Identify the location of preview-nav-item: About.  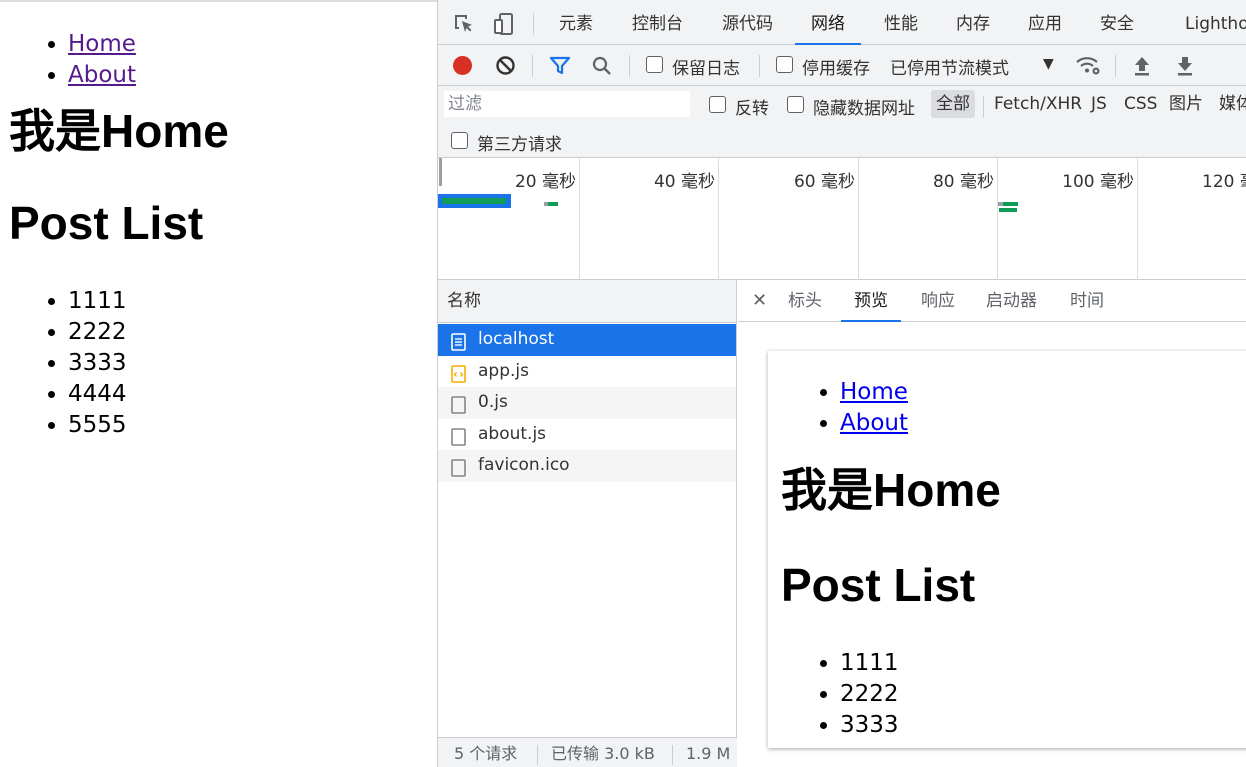
(1043, 423).